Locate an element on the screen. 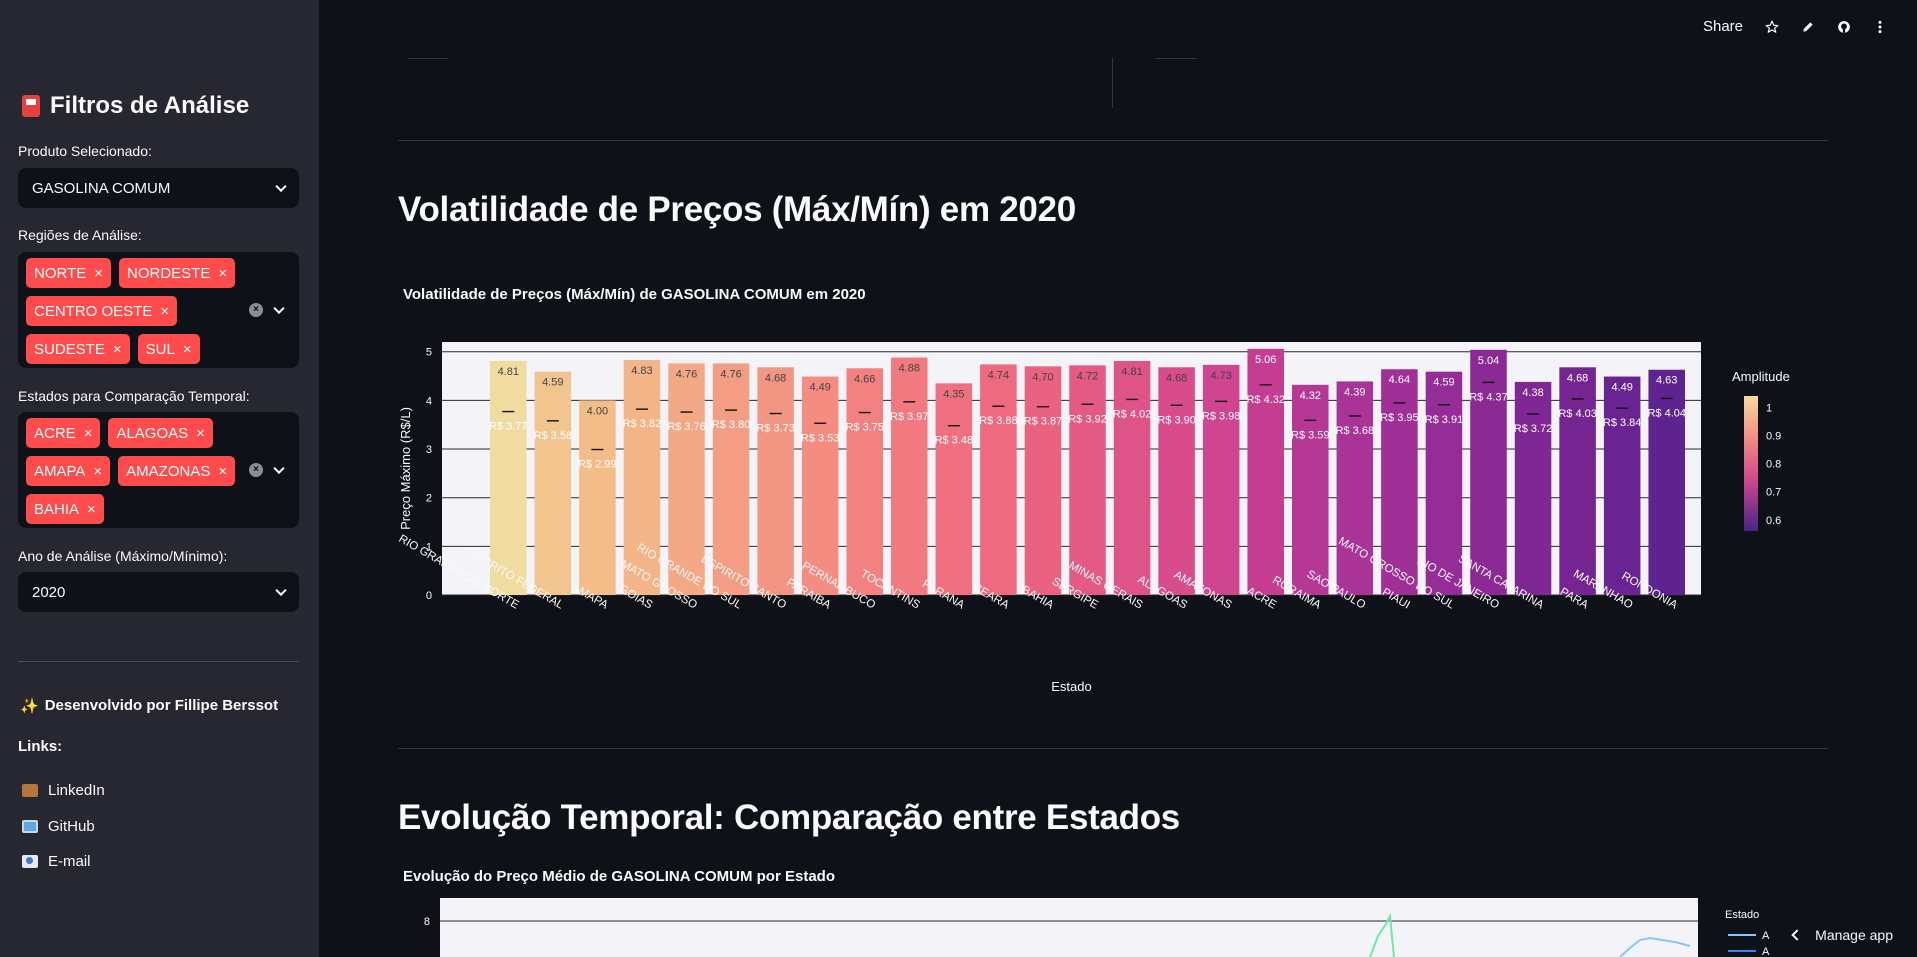 This screenshot has width=1917, height=957. max-value-label: 4.59 is located at coordinates (1443, 383).